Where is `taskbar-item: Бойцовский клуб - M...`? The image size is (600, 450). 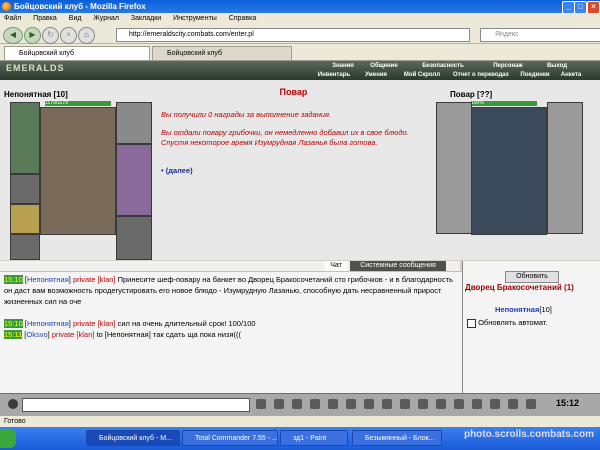 taskbar-item: Бойцовский клуб - M... is located at coordinates (133, 438).